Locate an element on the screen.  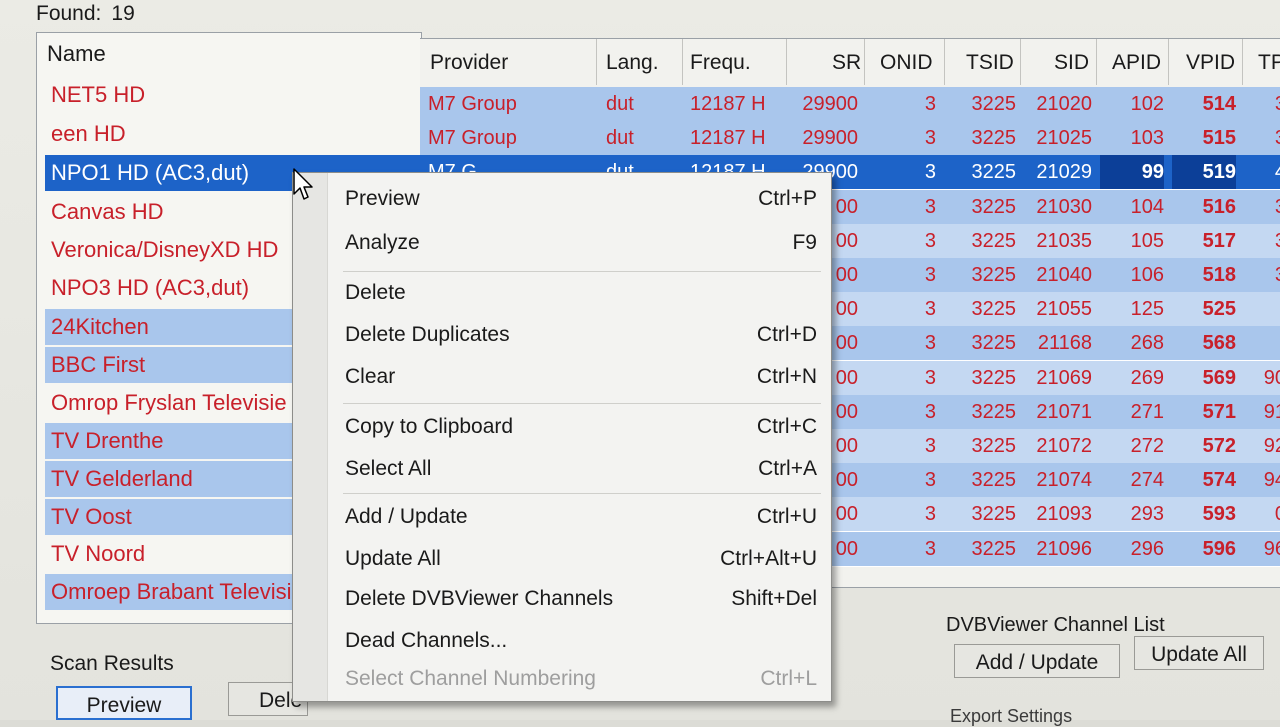
sid-cell: 21055 is located at coordinates (1064, 309).